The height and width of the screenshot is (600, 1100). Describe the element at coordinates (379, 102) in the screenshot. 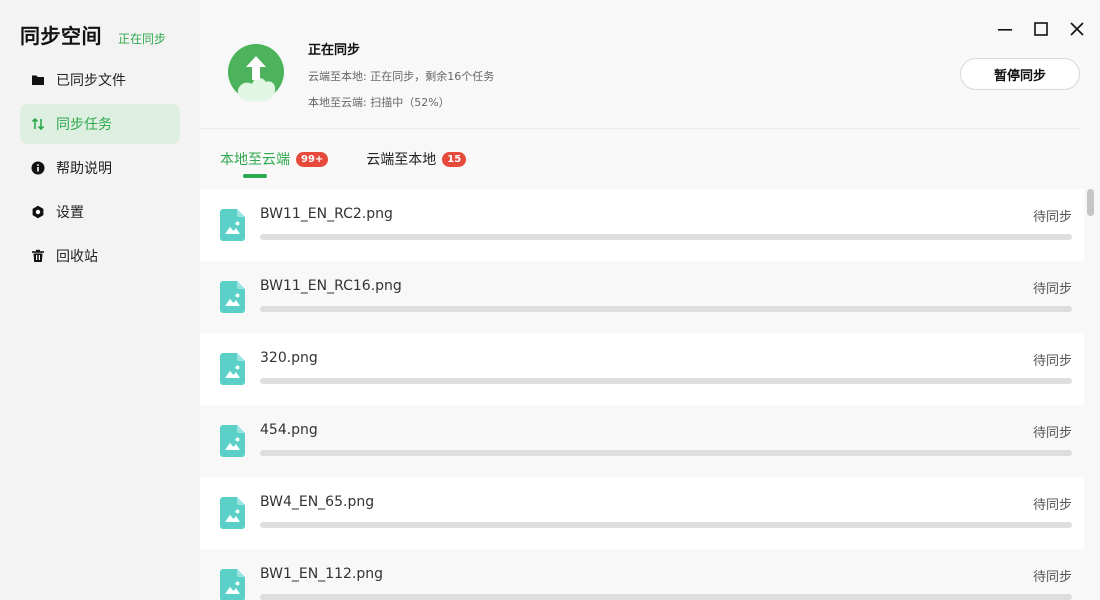

I see `local-to-cloud-status: 本地至云端: 扫描中（52%）` at that location.